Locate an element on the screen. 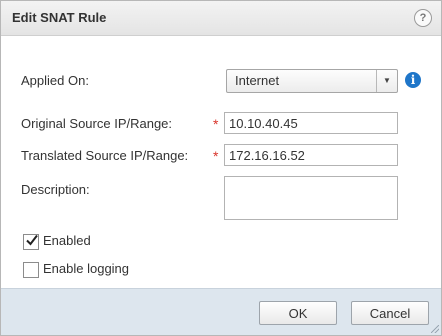 The height and width of the screenshot is (336, 442). info-icon: i is located at coordinates (413, 80).